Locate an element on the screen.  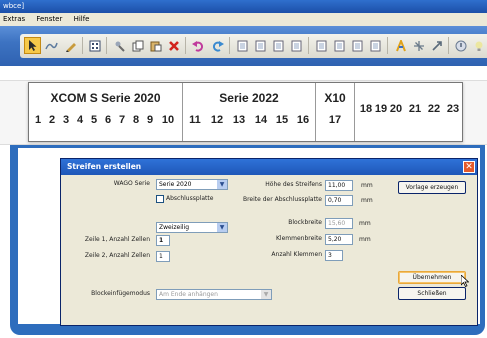
dialog-titlebar: Streifen erstellen ✕ is located at coordinates (269, 167).